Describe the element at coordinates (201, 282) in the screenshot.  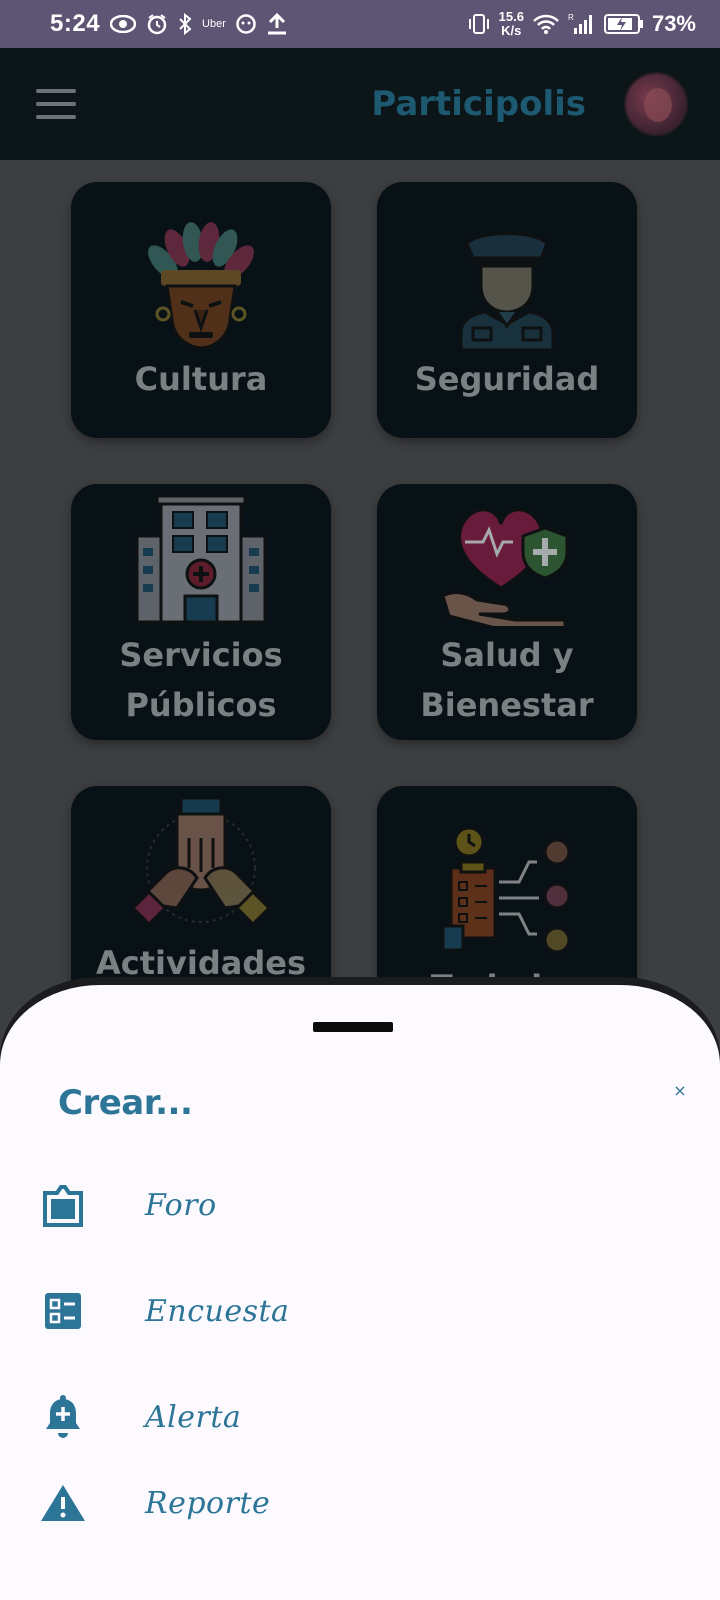
I see `tribal-mask-icon` at that location.